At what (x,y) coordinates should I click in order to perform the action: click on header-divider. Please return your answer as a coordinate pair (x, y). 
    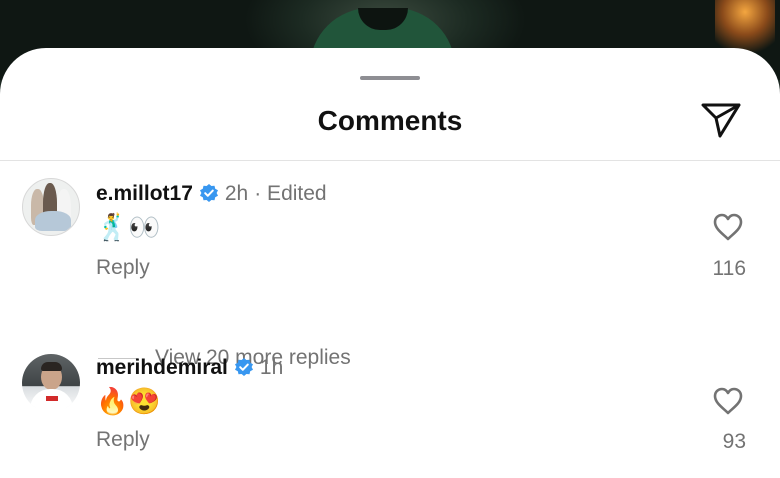
    Looking at the image, I should click on (390, 160).